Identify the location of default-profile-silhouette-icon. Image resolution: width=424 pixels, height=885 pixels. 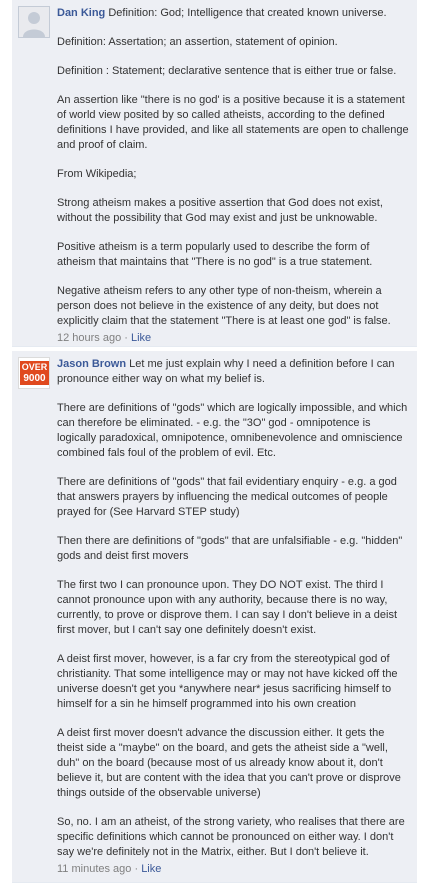
(34, 22).